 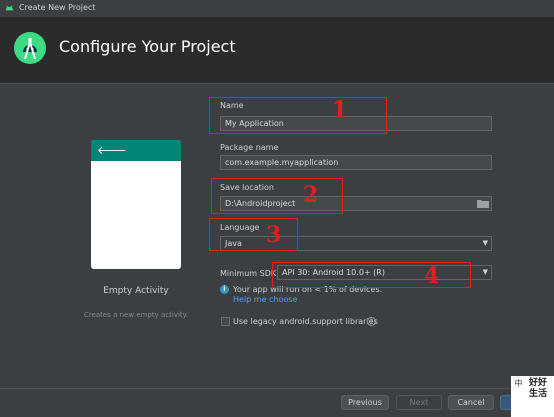 I want to click on annotation-box-name, so click(x=298, y=115).